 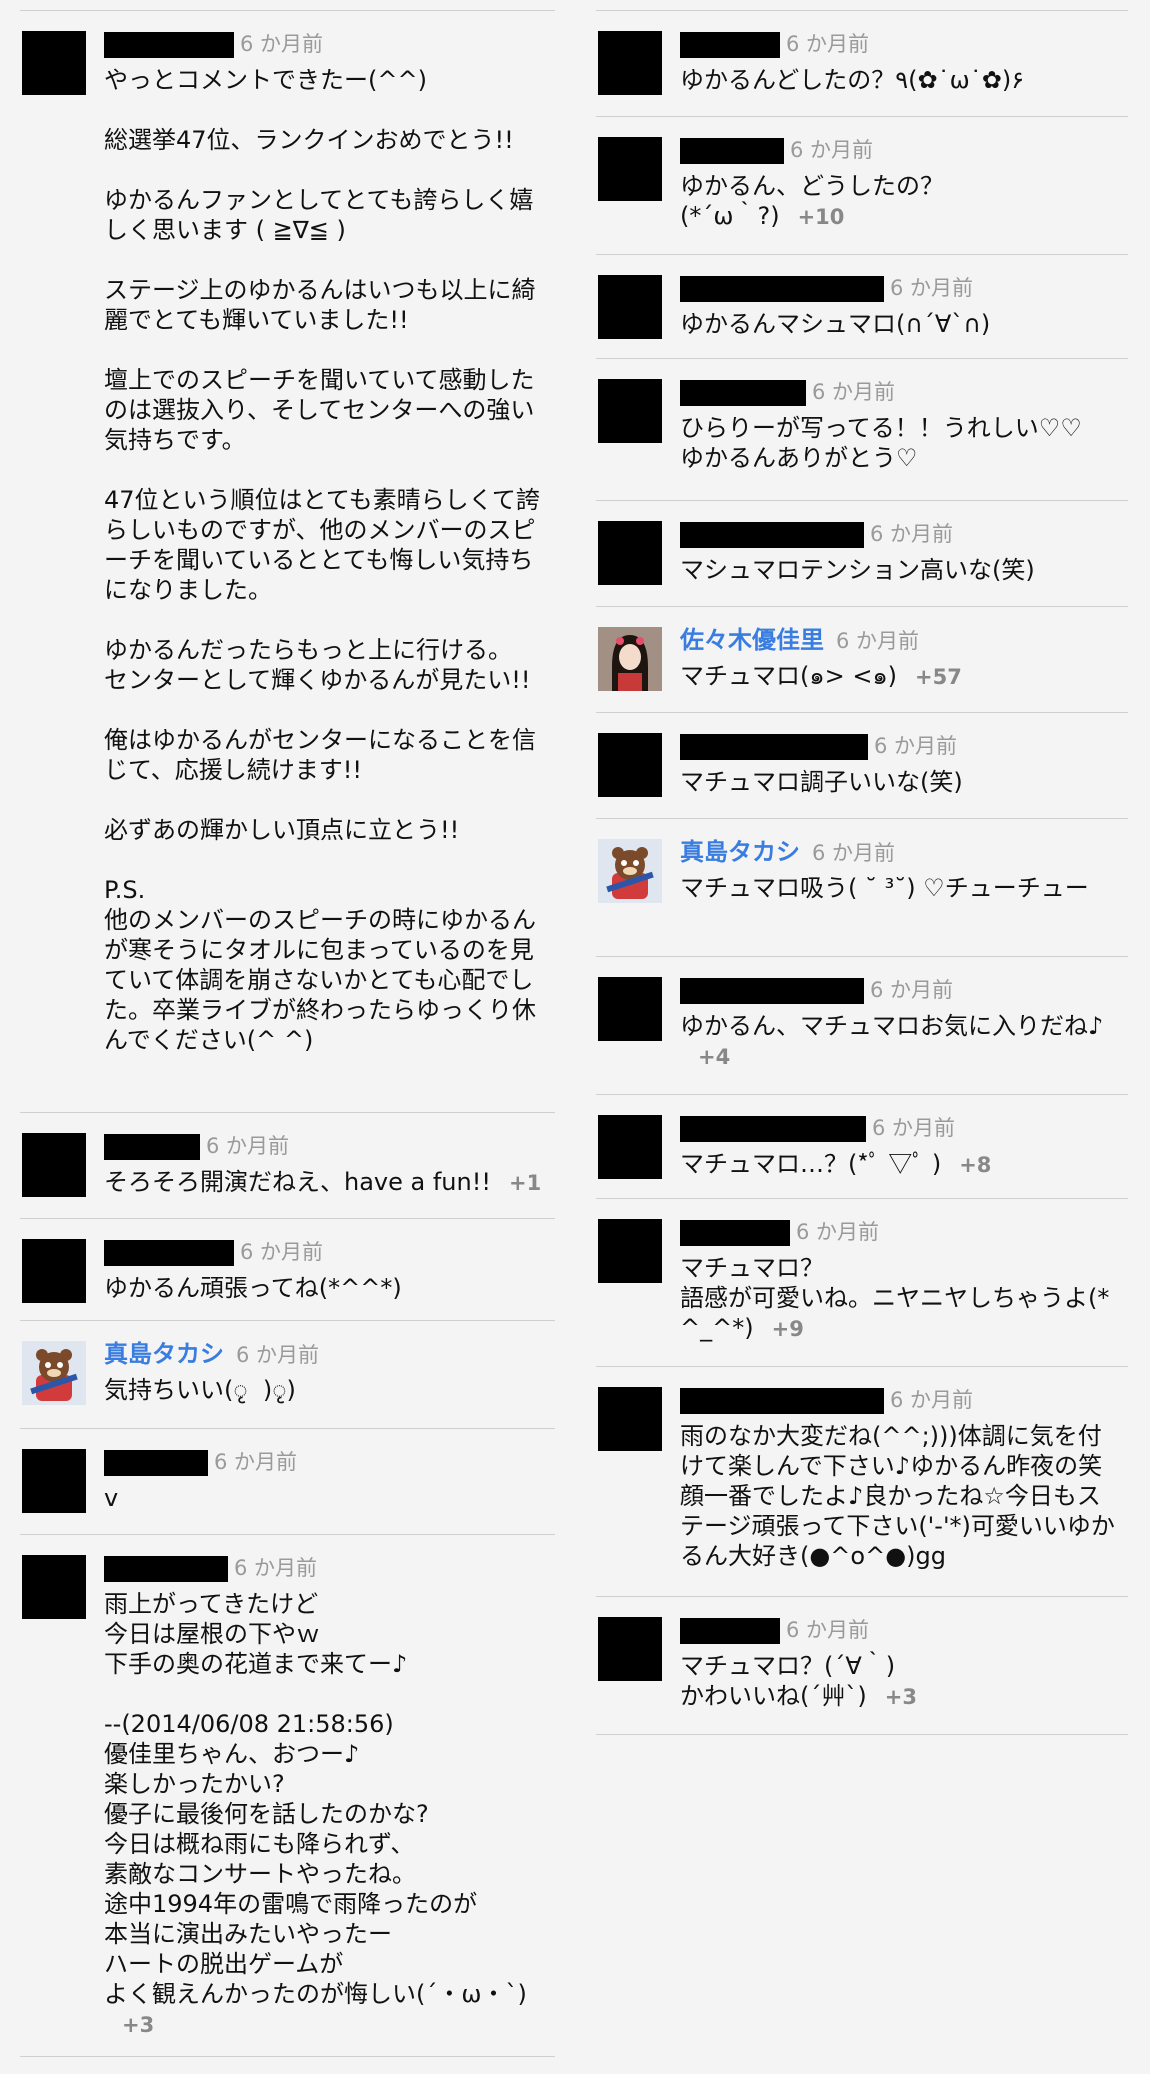 What do you see at coordinates (895, 1298) in the screenshot?
I see `comment-body: マチュマロ？ 語感が可愛いね。ニヤニヤしちゃうよ(*^_^*)` at bounding box center [895, 1298].